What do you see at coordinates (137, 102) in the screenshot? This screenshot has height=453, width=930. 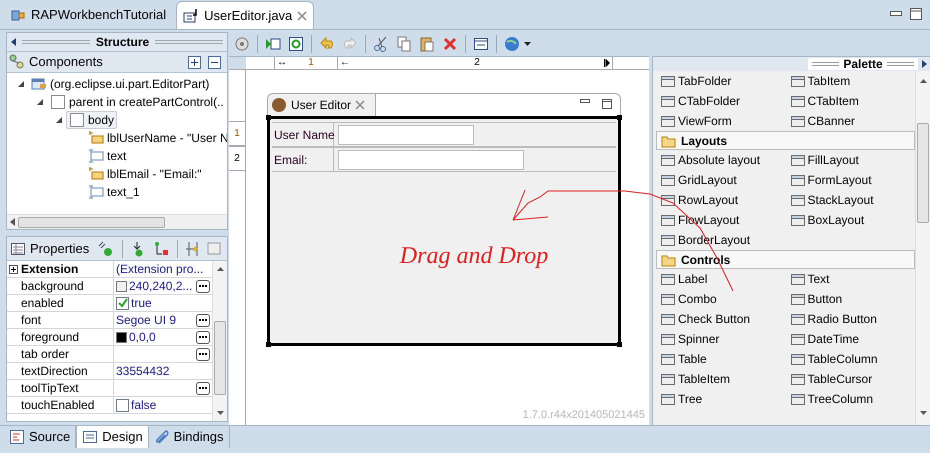 I see `component-node: parent in createPartControl(..` at bounding box center [137, 102].